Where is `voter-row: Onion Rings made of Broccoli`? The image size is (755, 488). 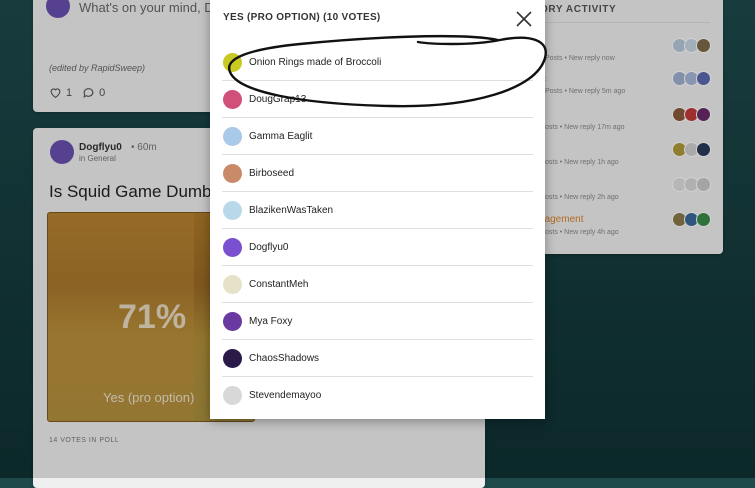 voter-row: Onion Rings made of Broccoli is located at coordinates (377, 62).